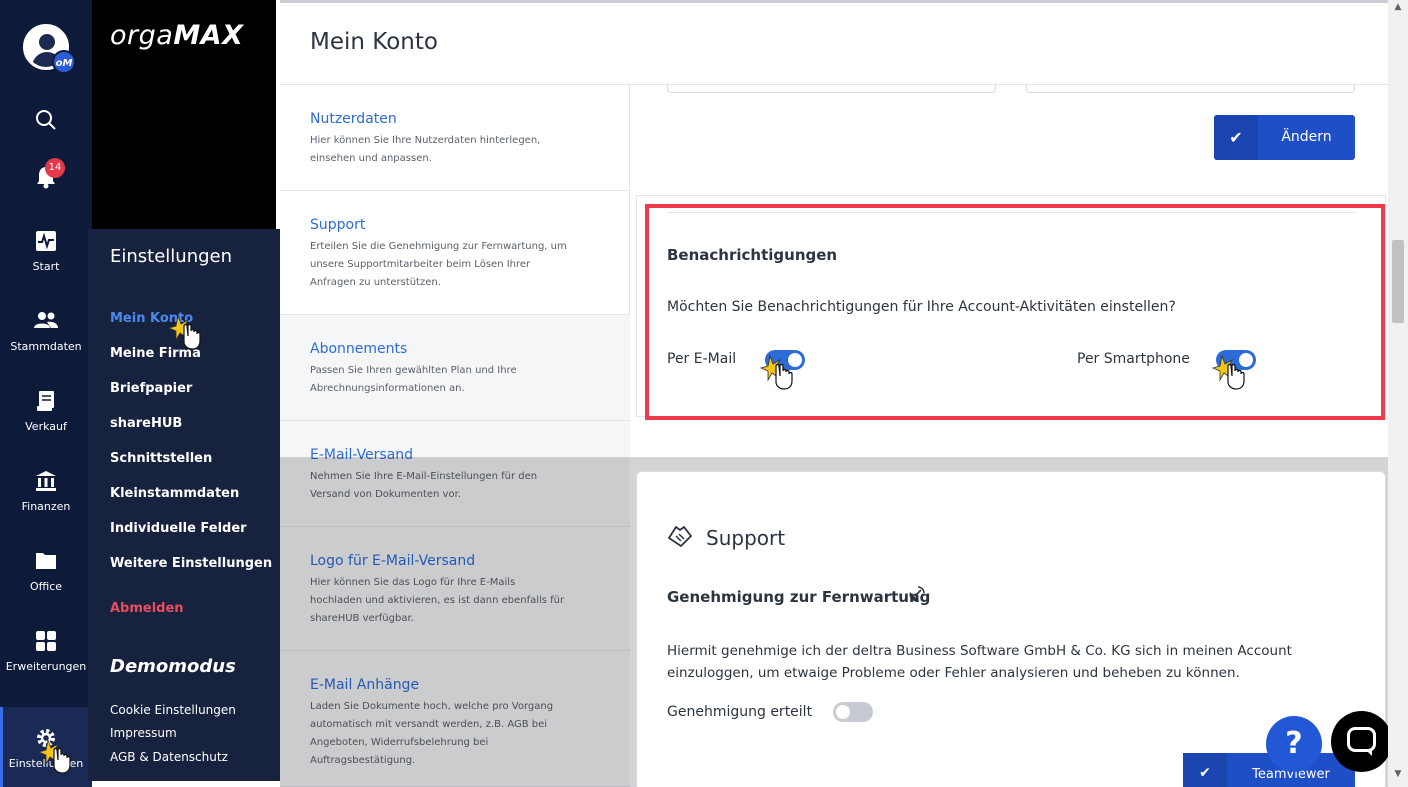 The image size is (1408, 787). What do you see at coordinates (853, 712) in the screenshot?
I see `permission-granted-toggle` at bounding box center [853, 712].